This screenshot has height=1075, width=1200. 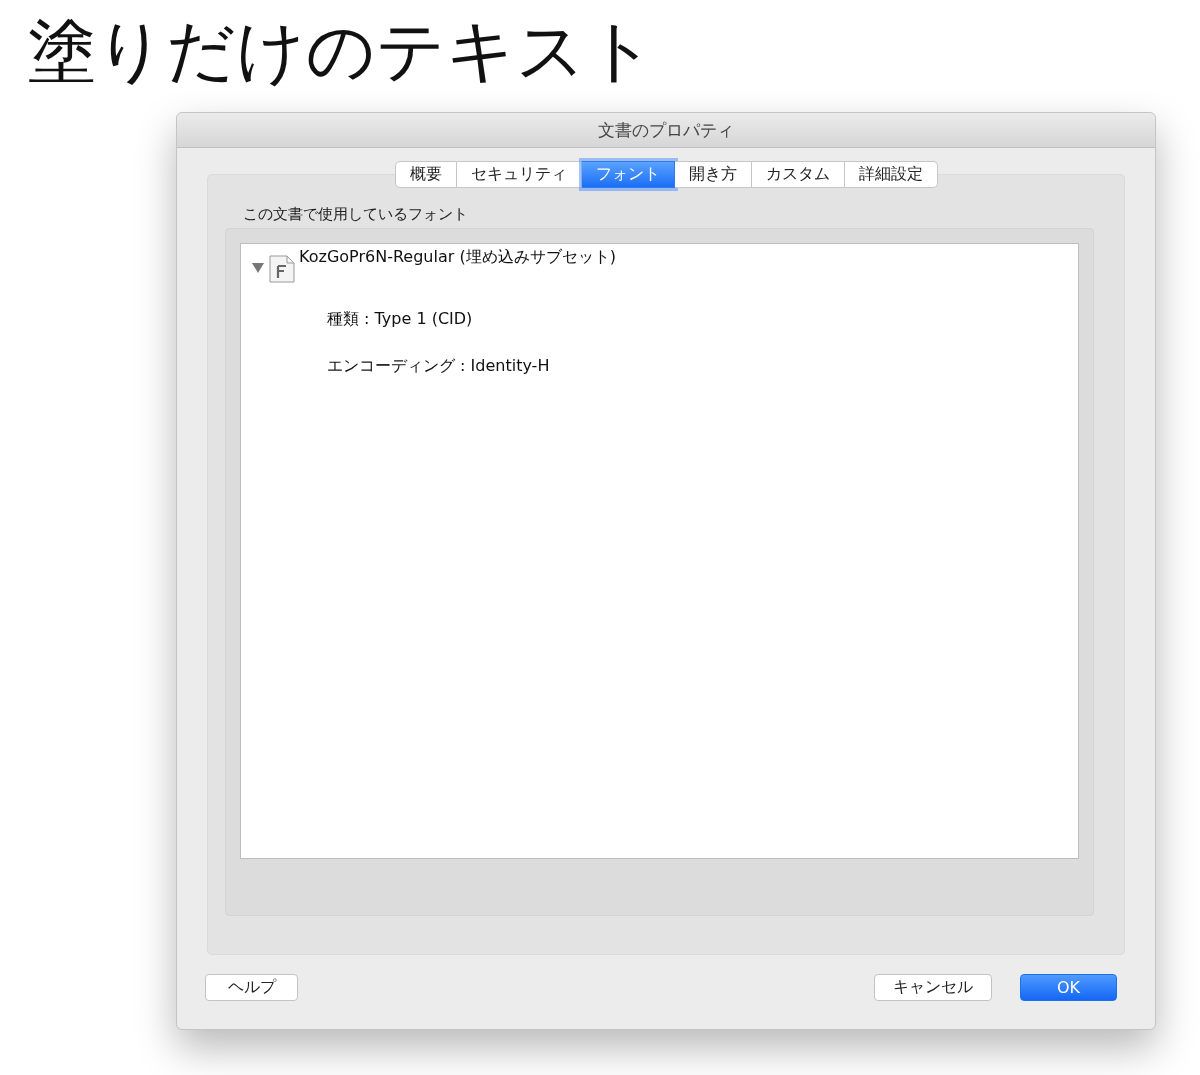 I want to click on ok-button: OK, so click(x=1068, y=987).